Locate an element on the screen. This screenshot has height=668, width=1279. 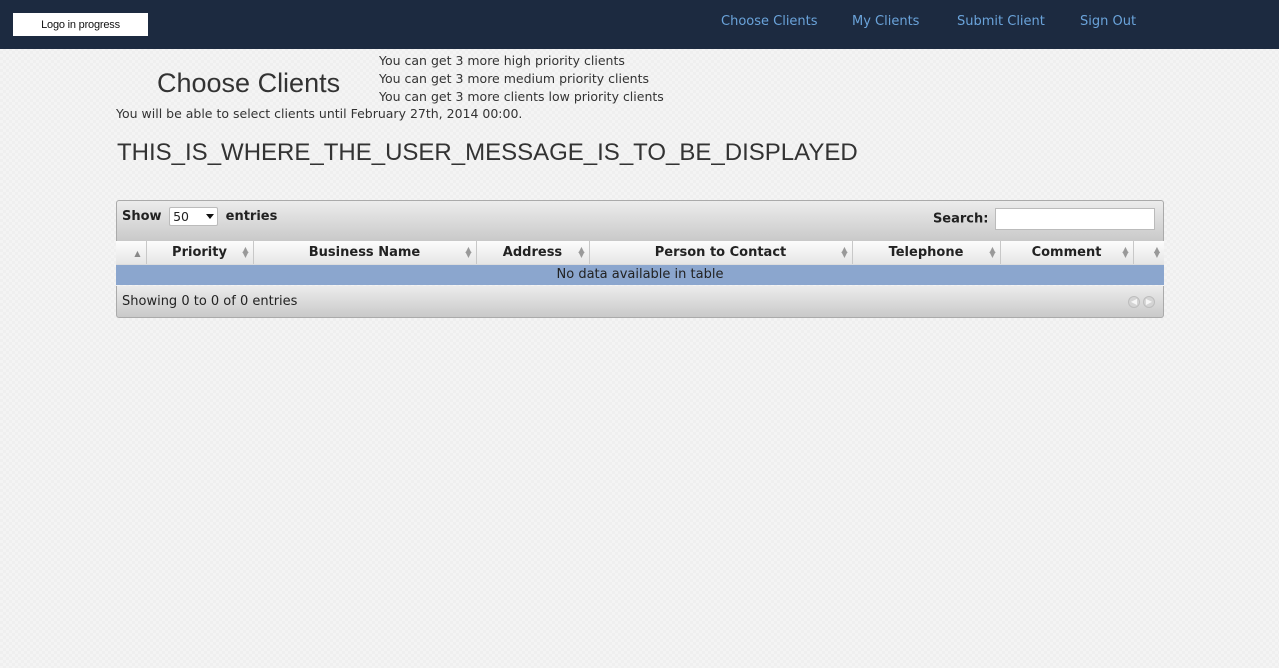
logo: Logo in progress is located at coordinates (80, 24).